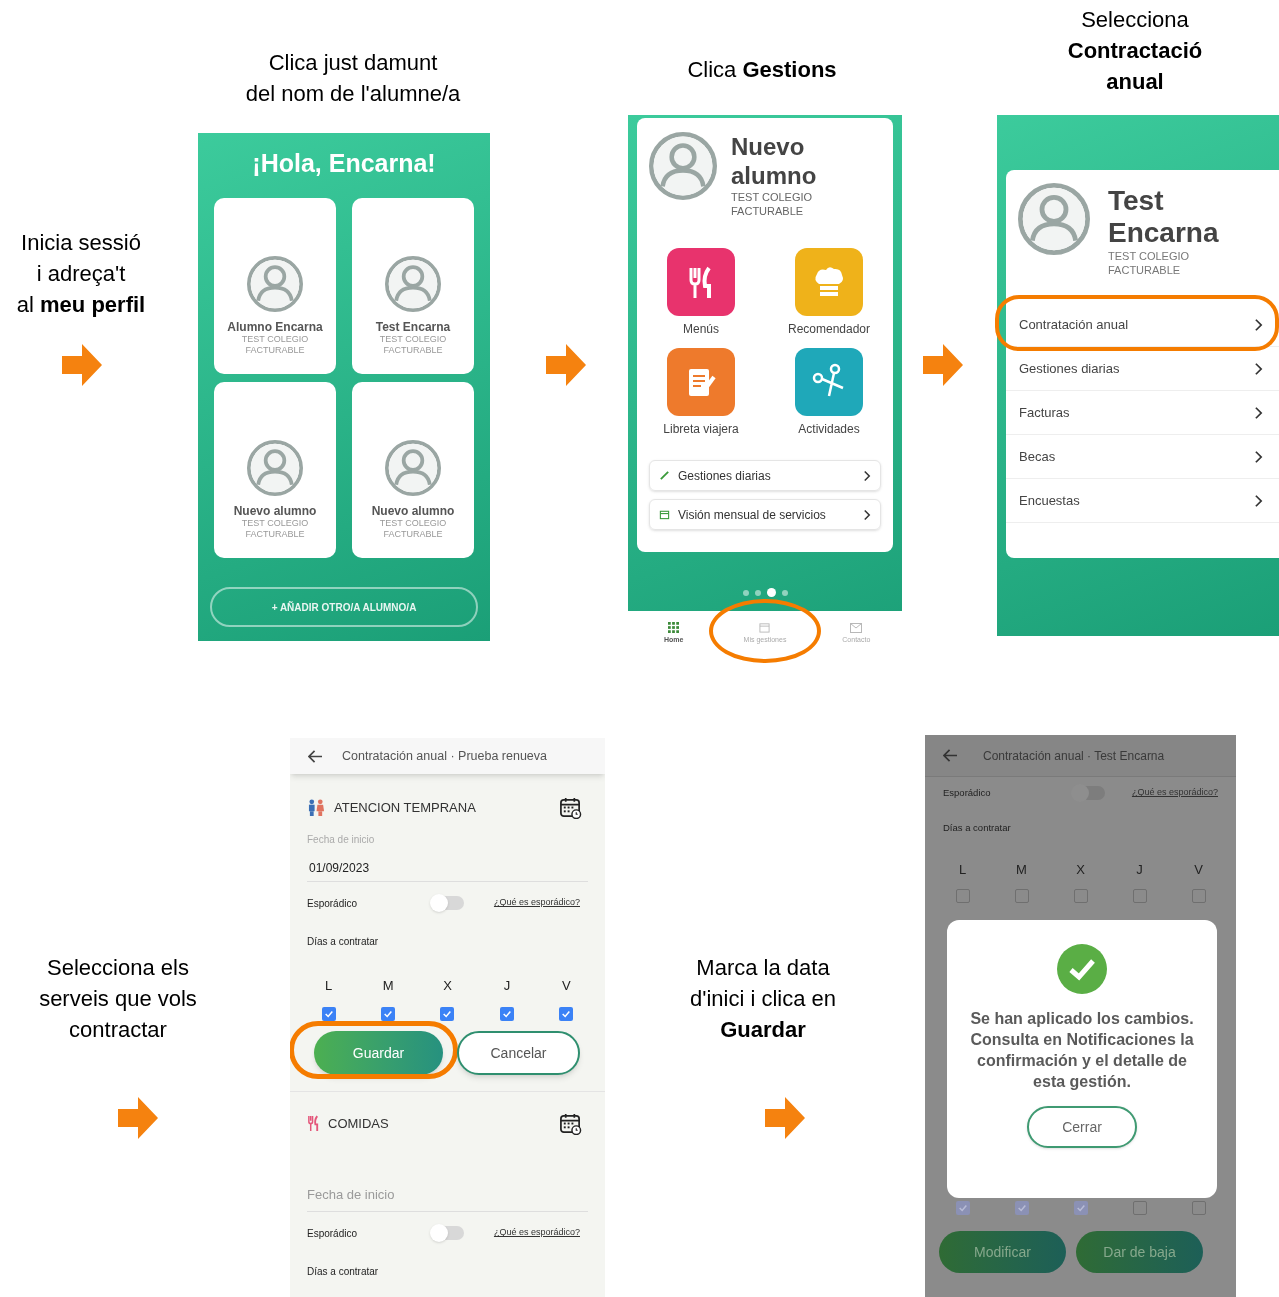 The width and height of the screenshot is (1279, 1297). What do you see at coordinates (829, 429) in the screenshot?
I see `tile-label: Actividades` at bounding box center [829, 429].